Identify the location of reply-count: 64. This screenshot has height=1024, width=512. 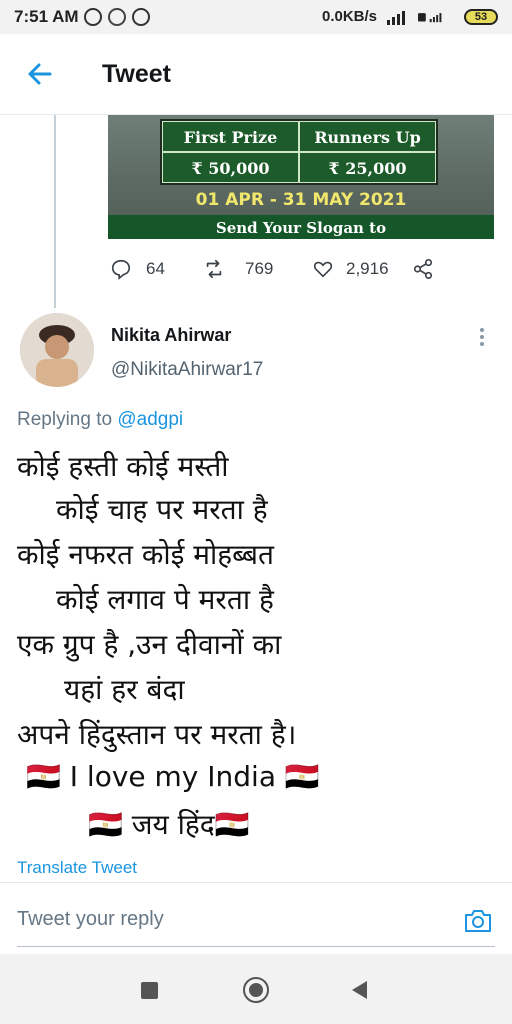
(155, 268).